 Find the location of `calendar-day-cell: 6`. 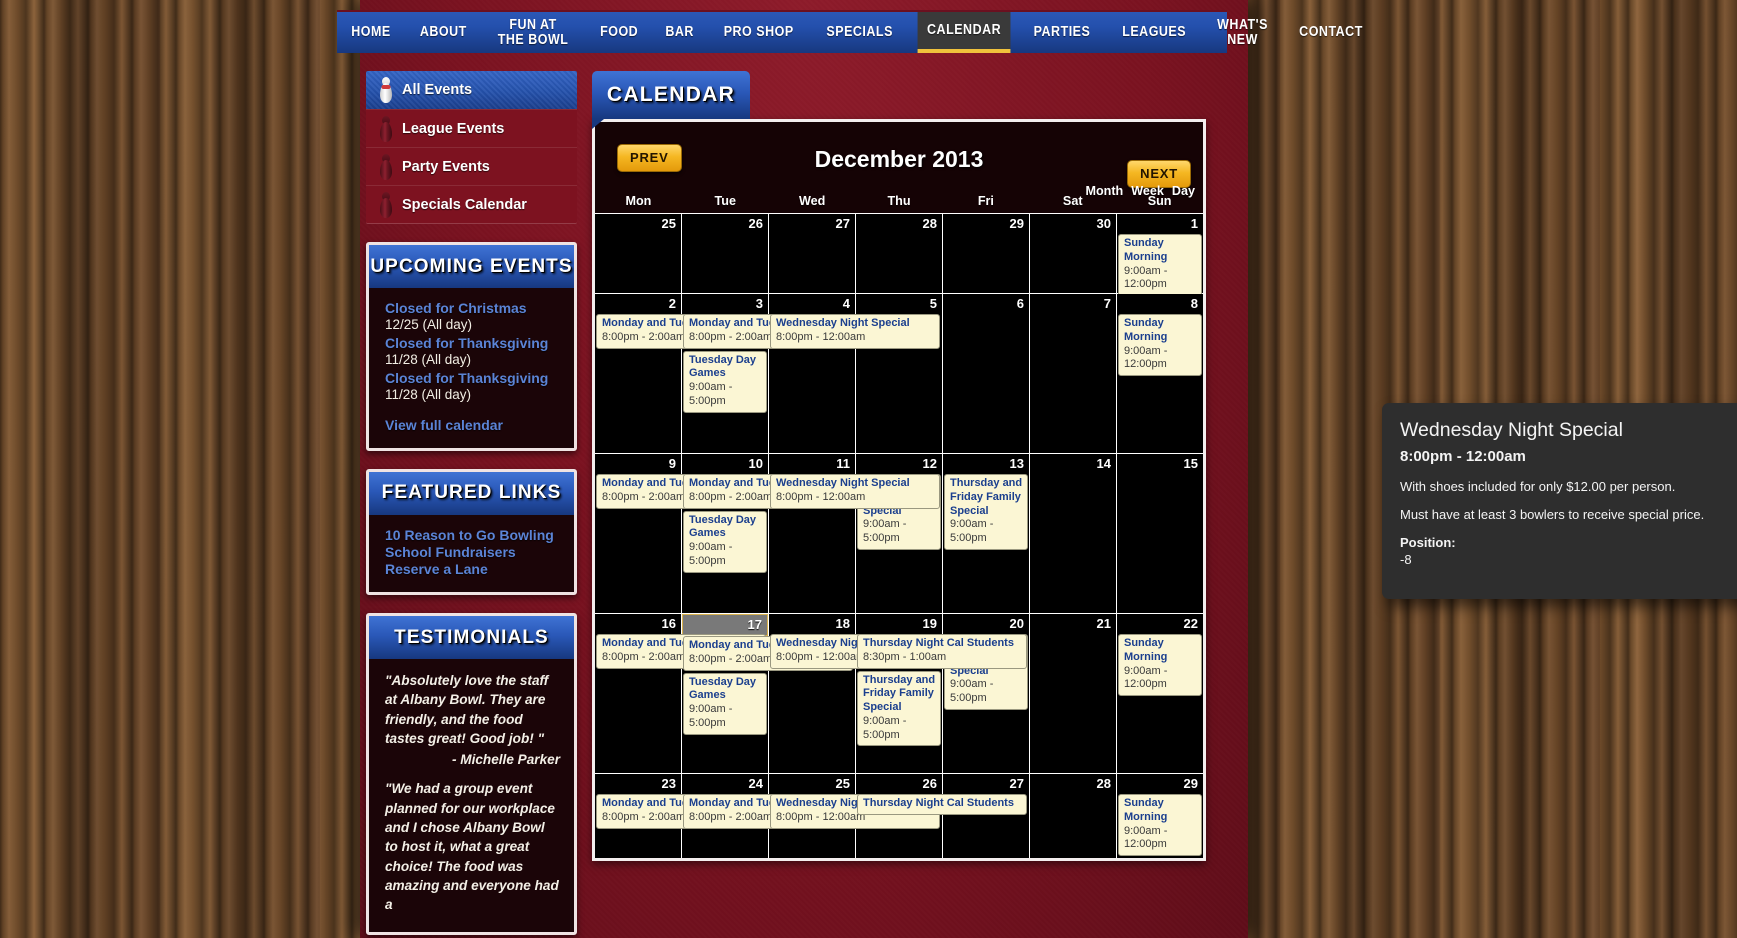

calendar-day-cell: 6 is located at coordinates (985, 373).